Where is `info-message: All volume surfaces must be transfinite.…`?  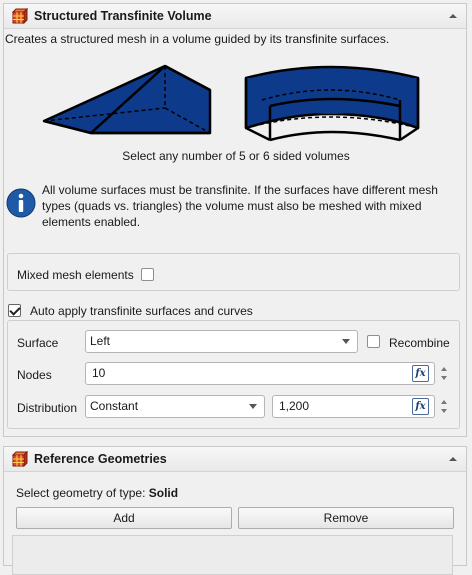
info-message: All volume surfaces must be transfinite.… is located at coordinates (240, 206).